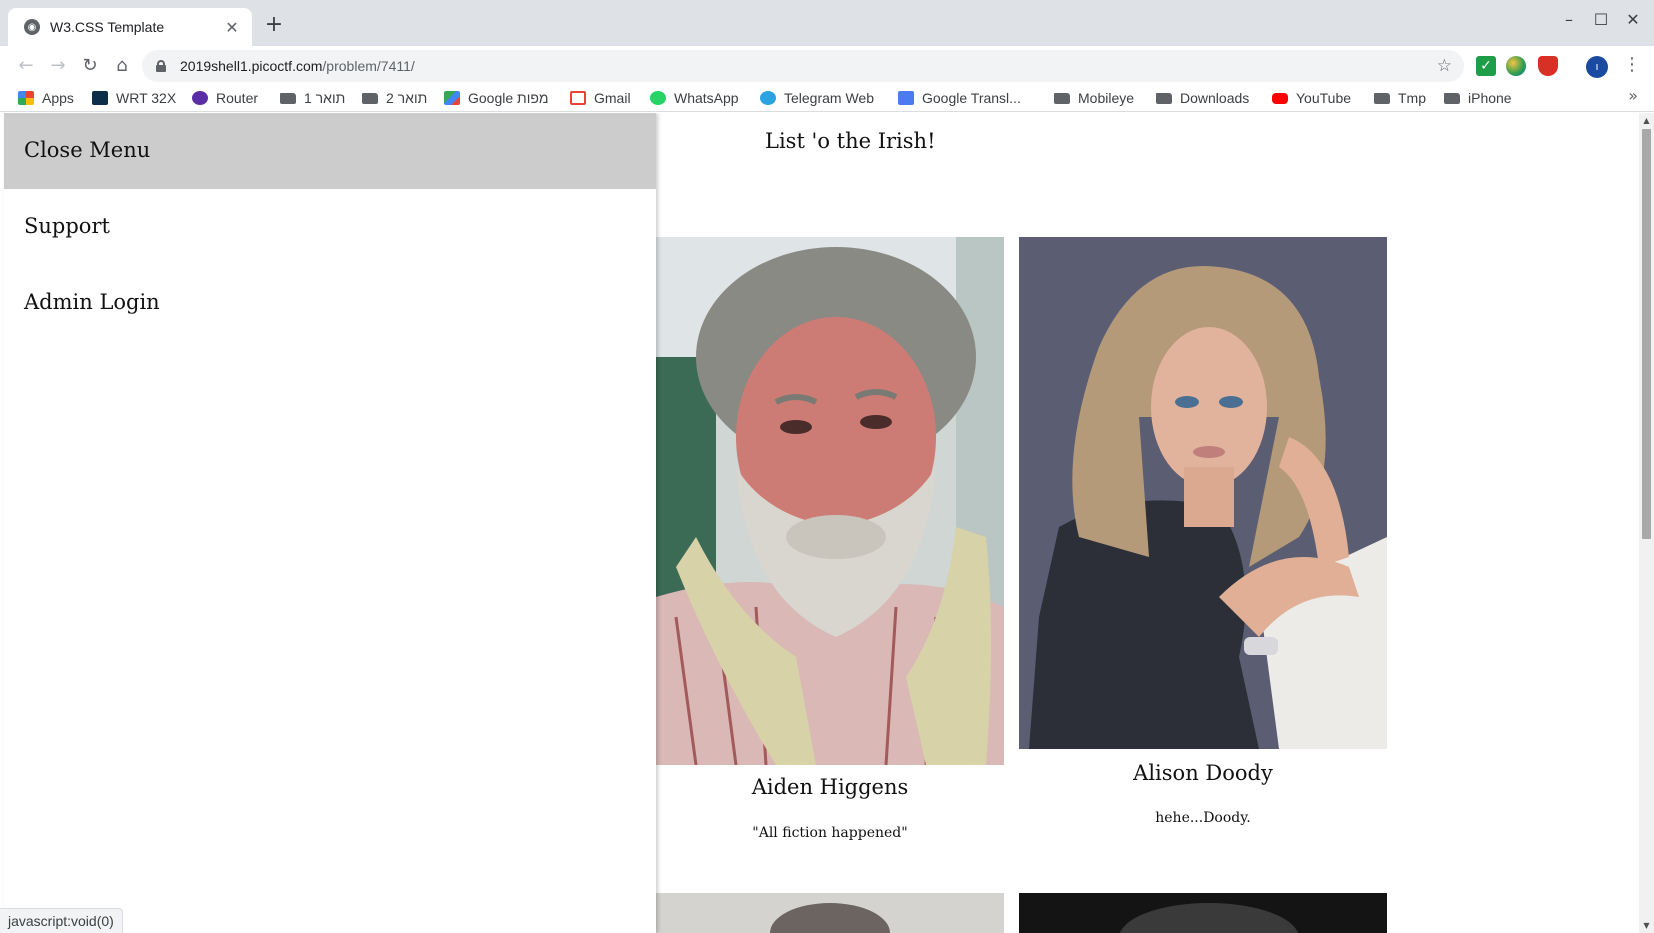  What do you see at coordinates (1280, 98) in the screenshot?
I see `youtube-icon` at bounding box center [1280, 98].